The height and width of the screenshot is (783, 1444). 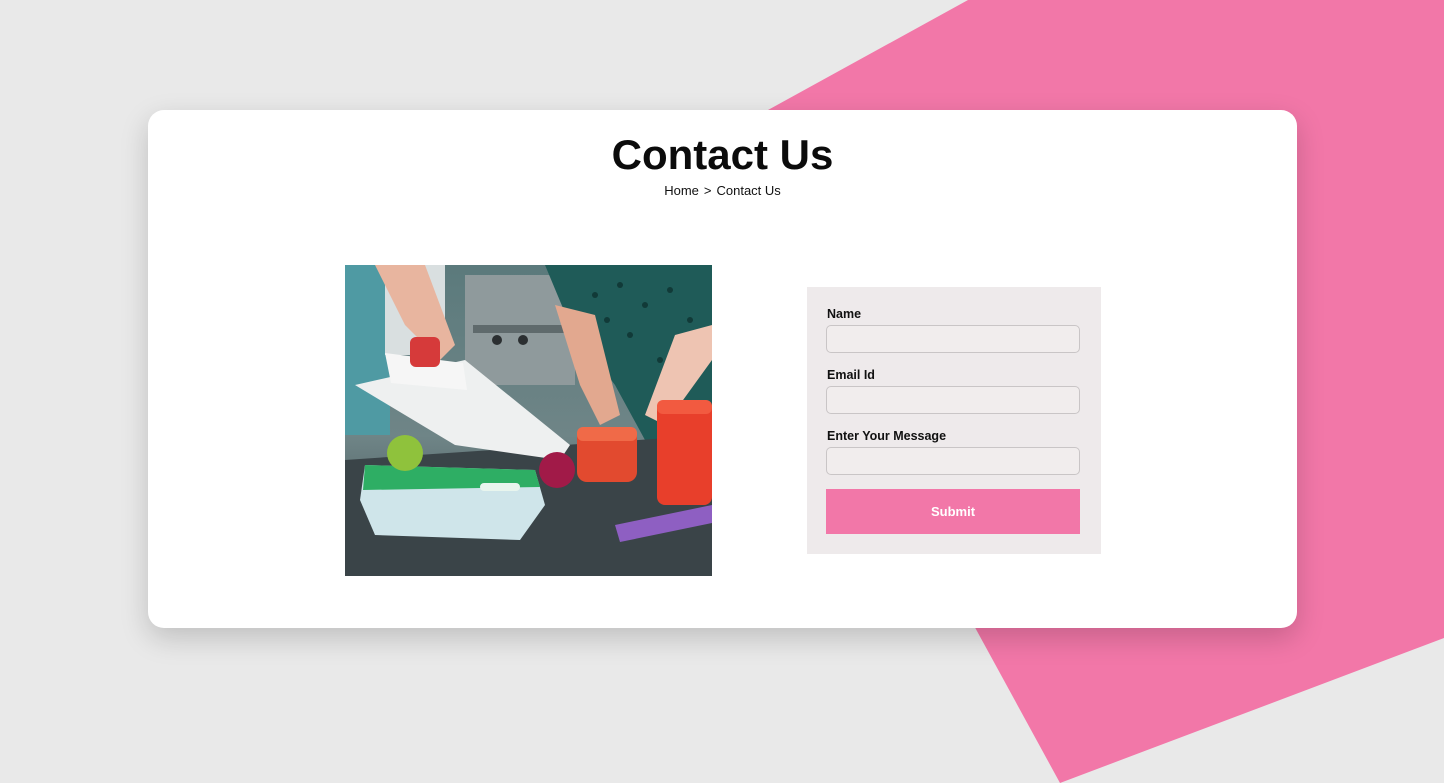 I want to click on name-input, so click(x=953, y=339).